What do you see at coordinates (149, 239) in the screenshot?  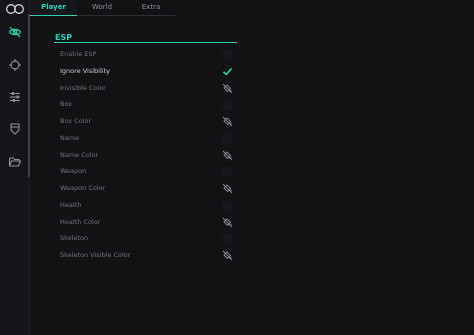 I see `option-skeleton: Skeleton` at bounding box center [149, 239].